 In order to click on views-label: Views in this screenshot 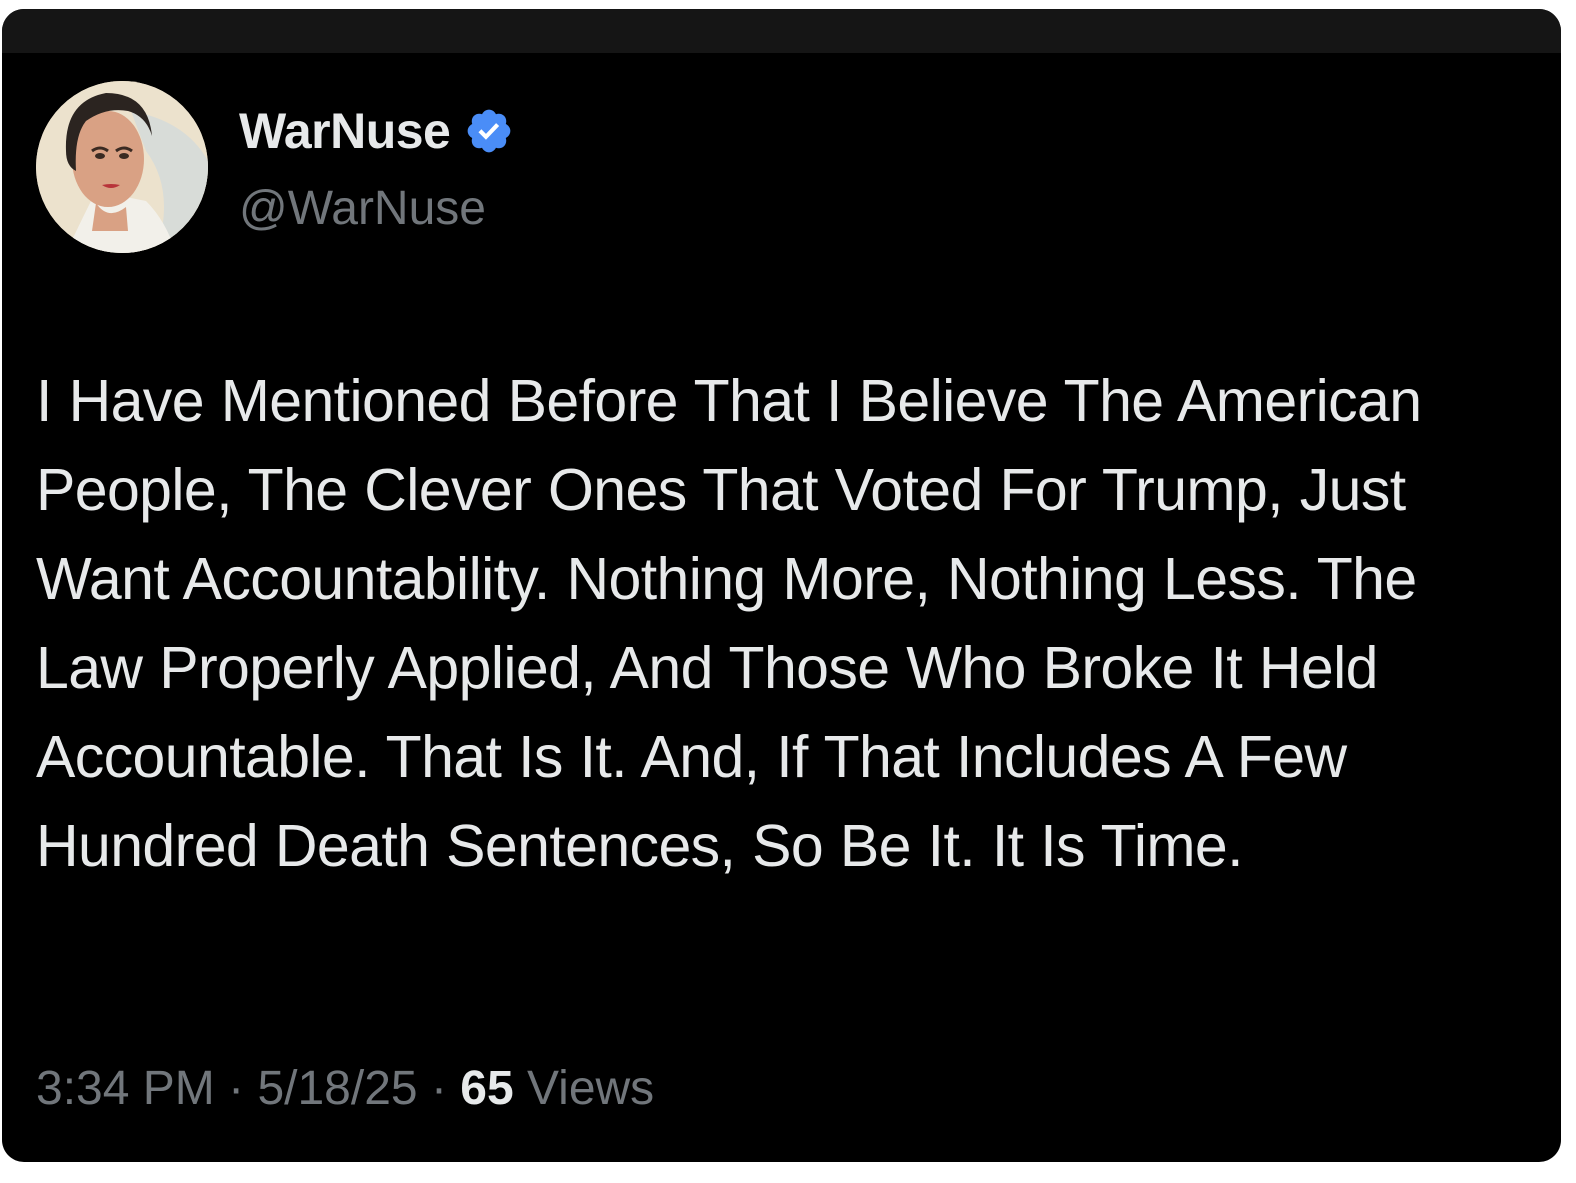, I will do `click(591, 1088)`.